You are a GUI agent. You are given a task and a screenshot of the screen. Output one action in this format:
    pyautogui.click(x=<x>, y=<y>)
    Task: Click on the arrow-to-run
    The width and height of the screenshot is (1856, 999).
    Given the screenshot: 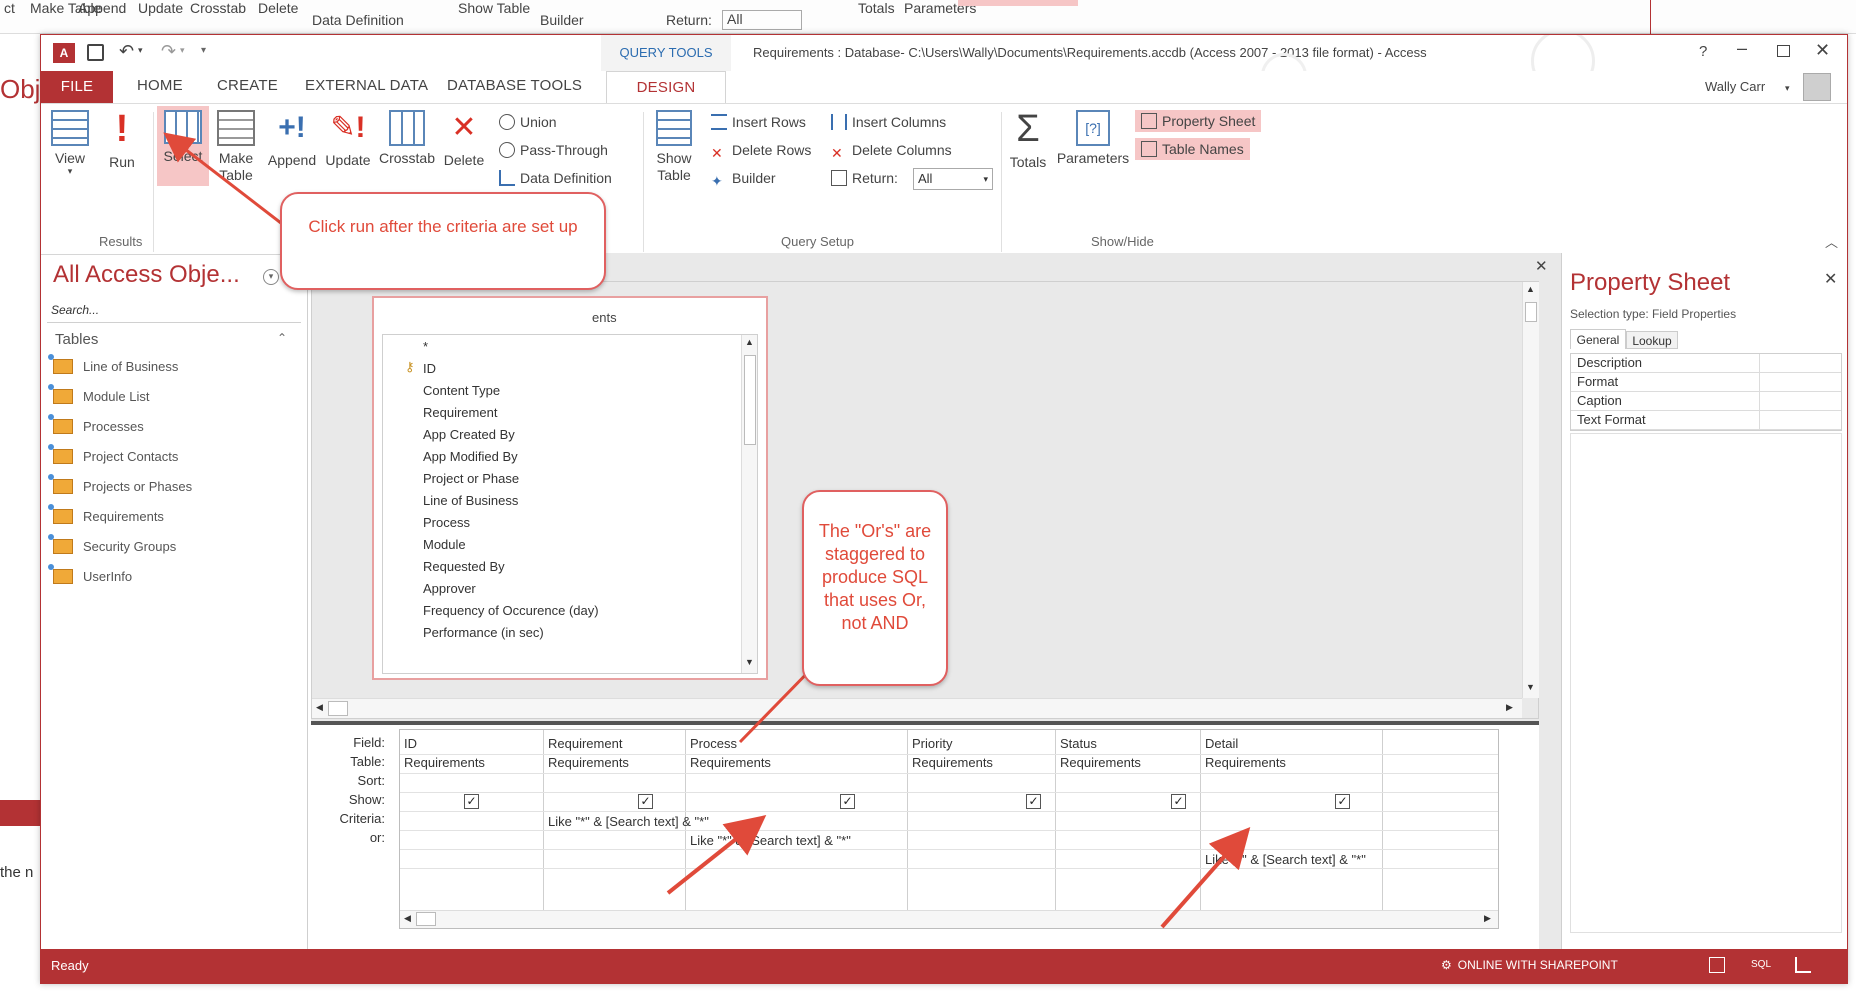 What is the action you would take?
    pyautogui.click(x=227, y=182)
    